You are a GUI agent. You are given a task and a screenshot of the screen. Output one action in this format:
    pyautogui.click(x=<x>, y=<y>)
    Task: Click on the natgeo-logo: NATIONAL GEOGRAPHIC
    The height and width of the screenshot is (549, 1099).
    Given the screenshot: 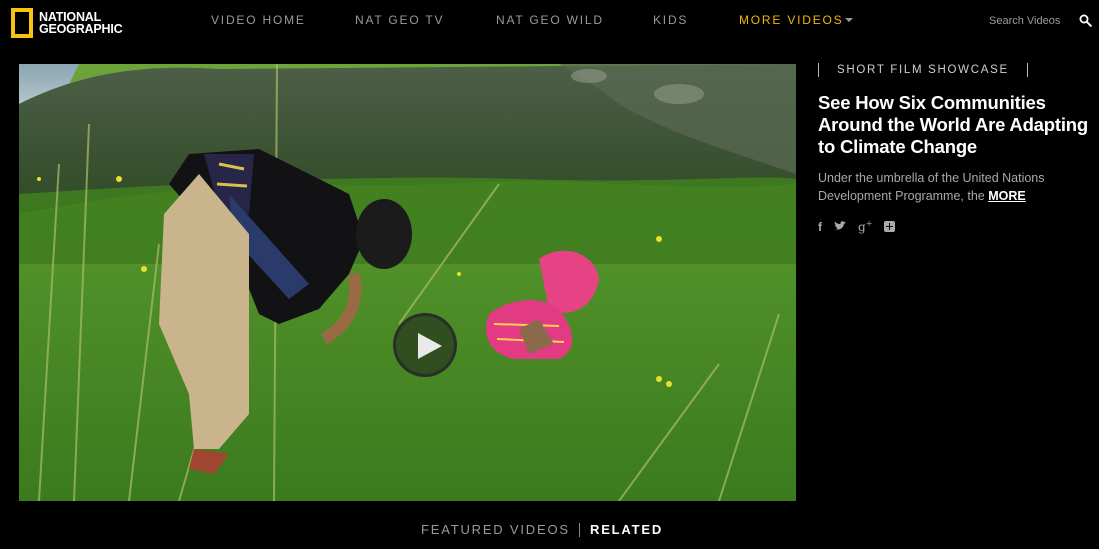 What is the action you would take?
    pyautogui.click(x=67, y=23)
    